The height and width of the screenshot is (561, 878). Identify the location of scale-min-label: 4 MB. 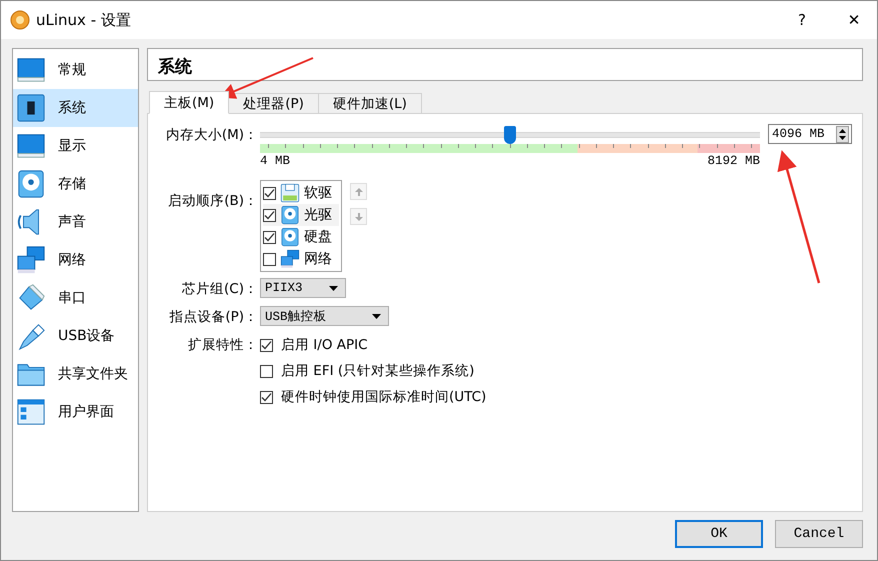
(275, 161).